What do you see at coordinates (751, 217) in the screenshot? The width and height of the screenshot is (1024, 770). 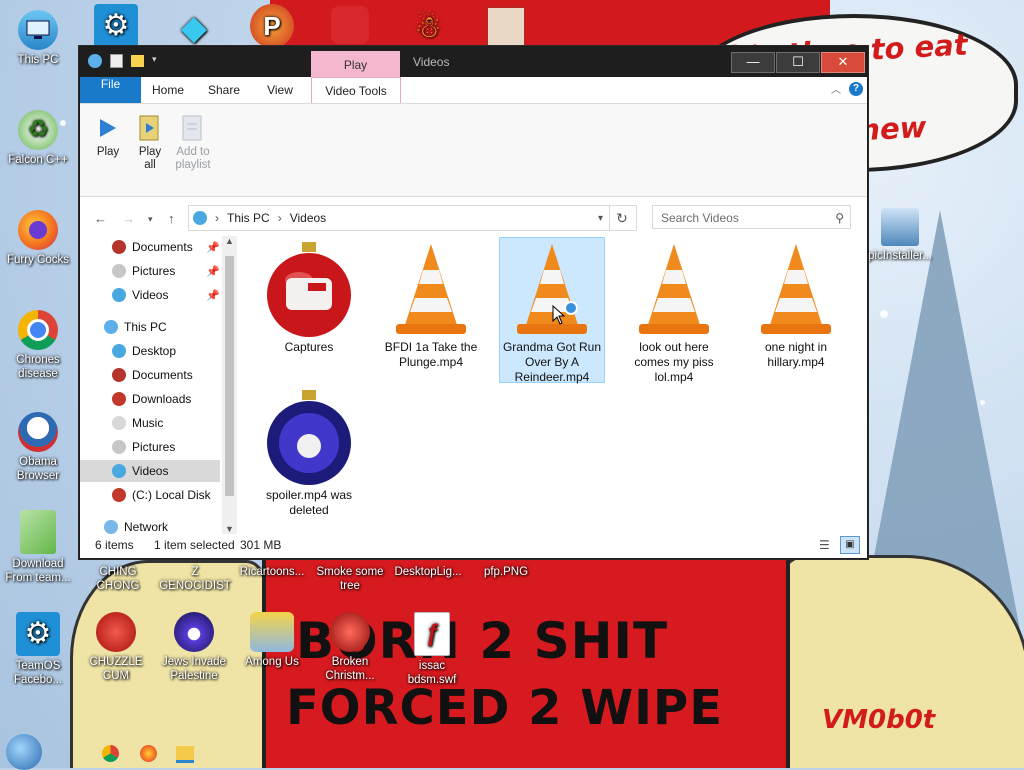 I see `search-input: Search Videos ⚲` at bounding box center [751, 217].